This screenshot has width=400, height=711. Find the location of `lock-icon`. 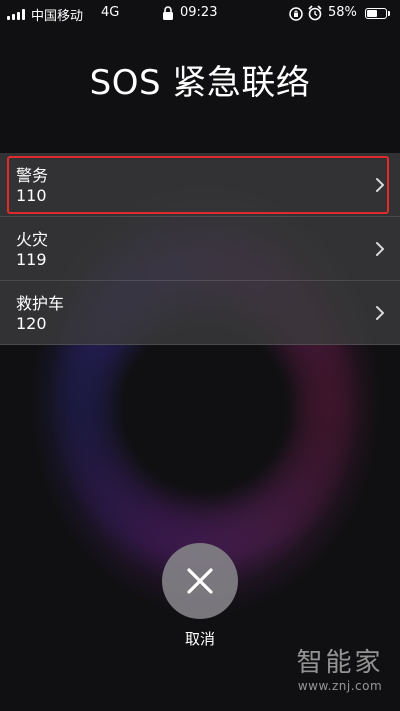

lock-icon is located at coordinates (168, 15).